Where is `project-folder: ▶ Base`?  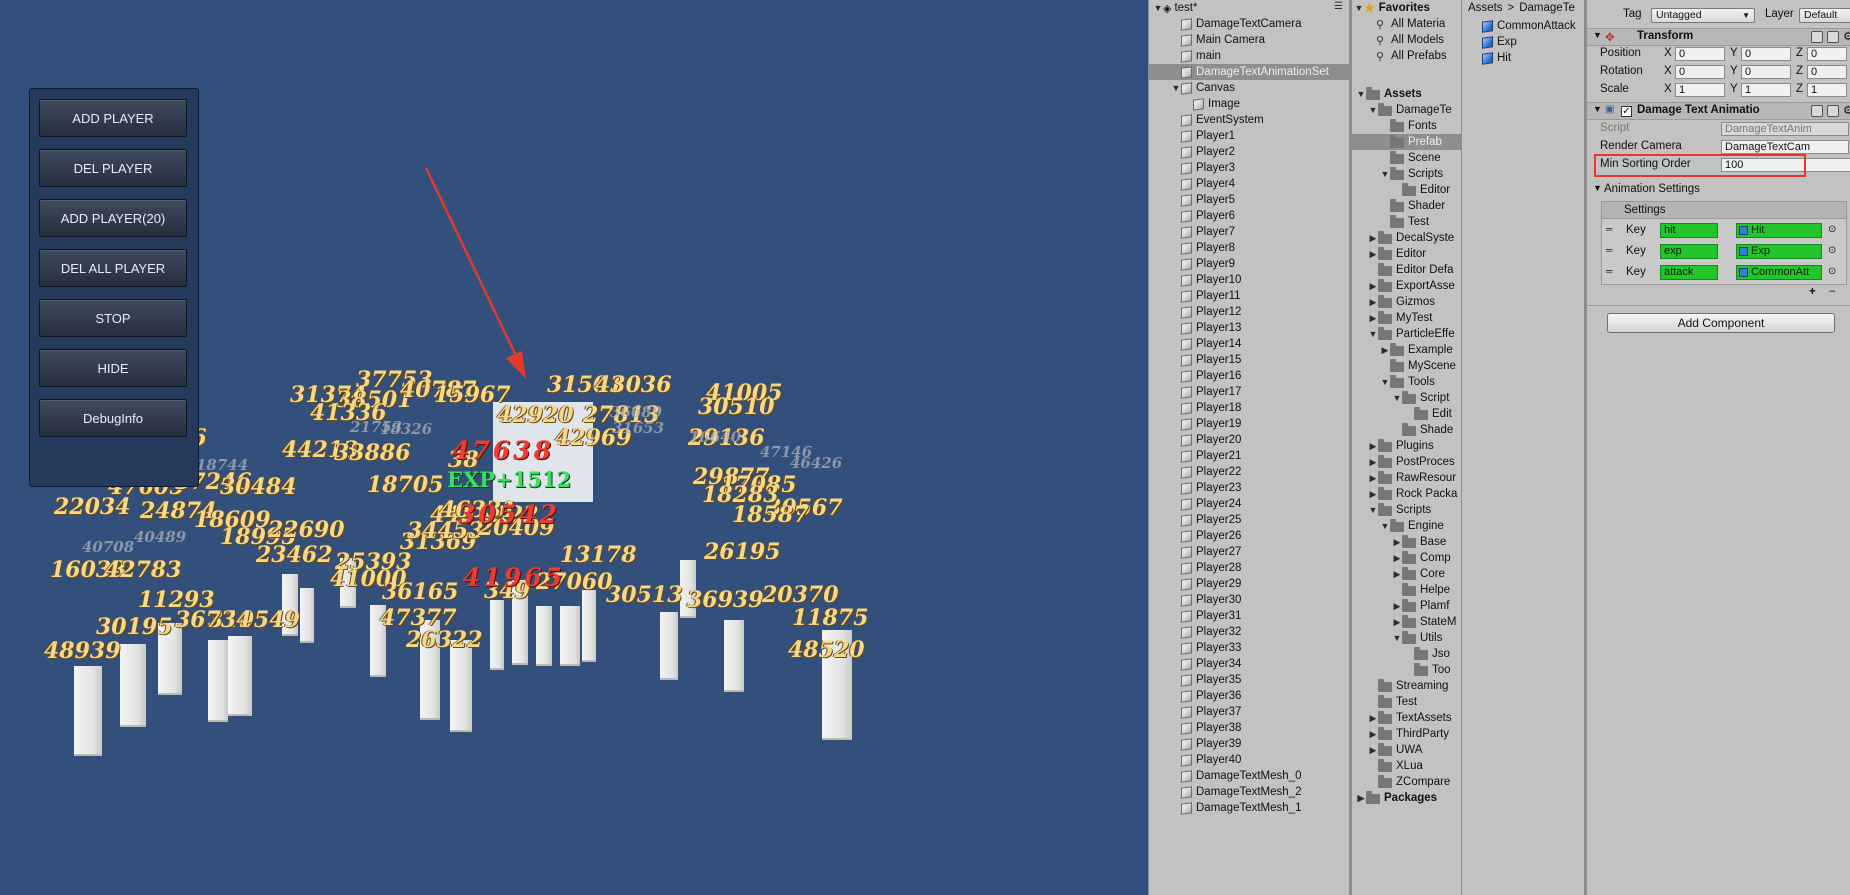
project-folder: ▶ Base is located at coordinates (1419, 542).